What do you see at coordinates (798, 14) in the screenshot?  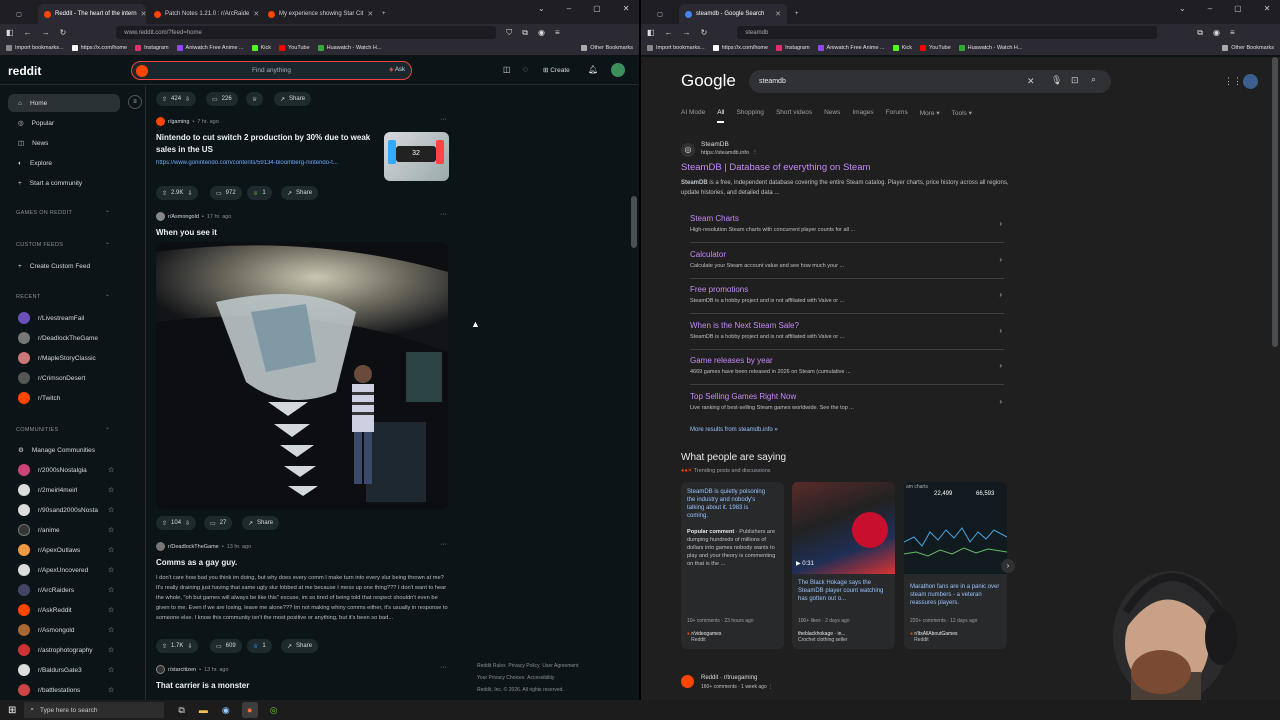 I see `new-tab-button: +` at bounding box center [798, 14].